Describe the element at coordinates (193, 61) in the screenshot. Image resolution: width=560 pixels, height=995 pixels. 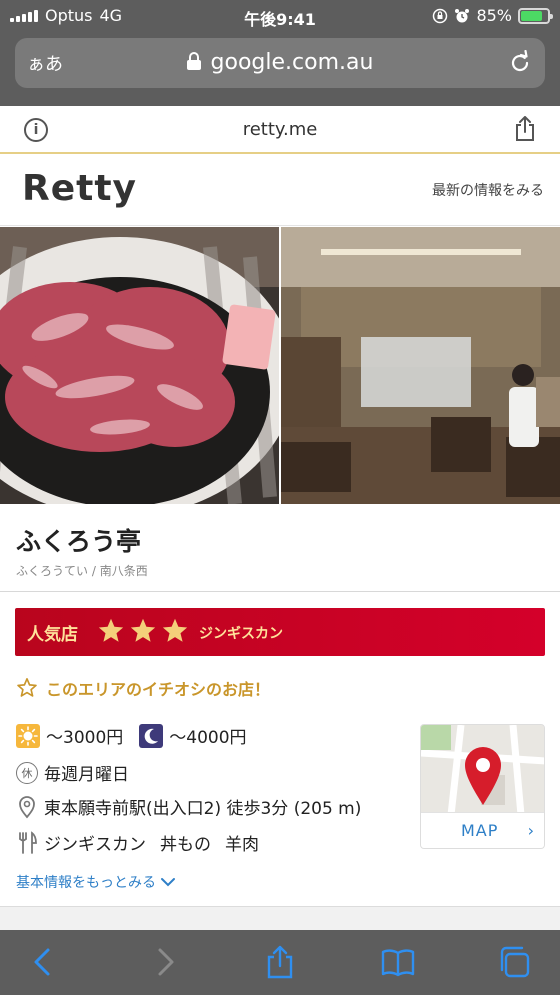
I see `lock-icon` at that location.